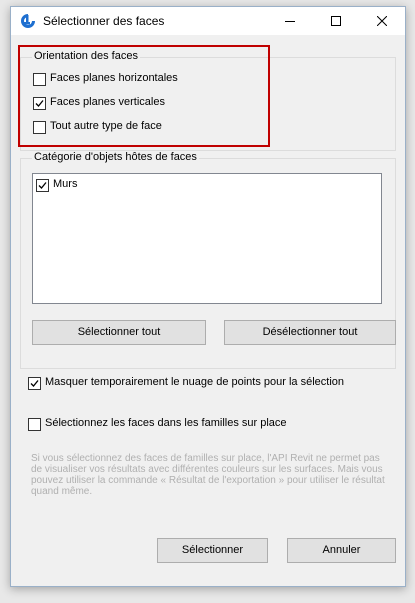 This screenshot has height=603, width=415. I want to click on window-title: Sélectionner des faces, so click(104, 21).